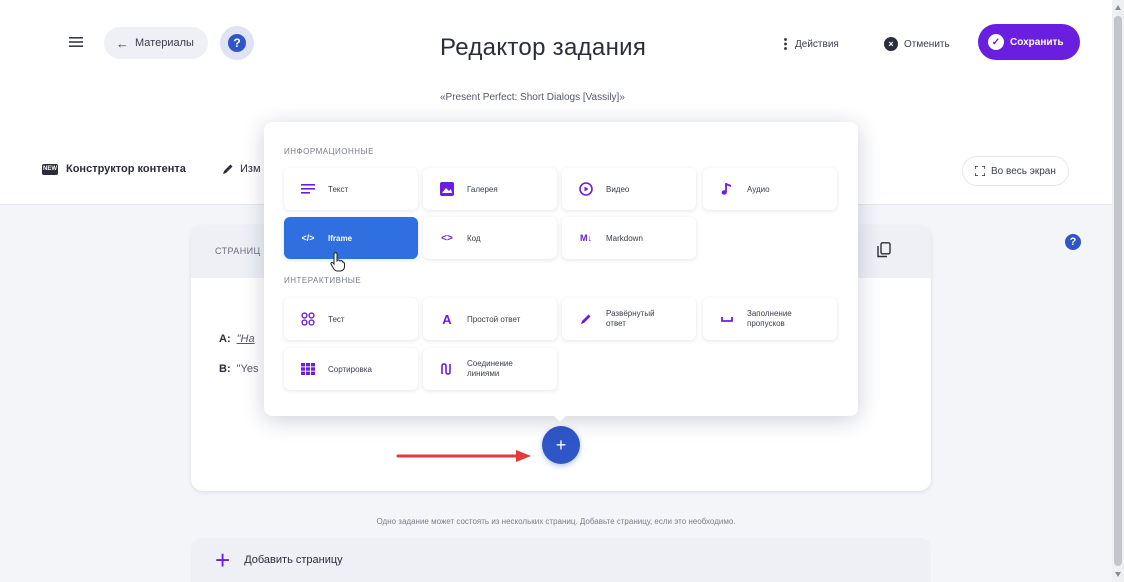 The height and width of the screenshot is (582, 1124). What do you see at coordinates (586, 238) in the screenshot?
I see `markdown-icon: M↓` at bounding box center [586, 238].